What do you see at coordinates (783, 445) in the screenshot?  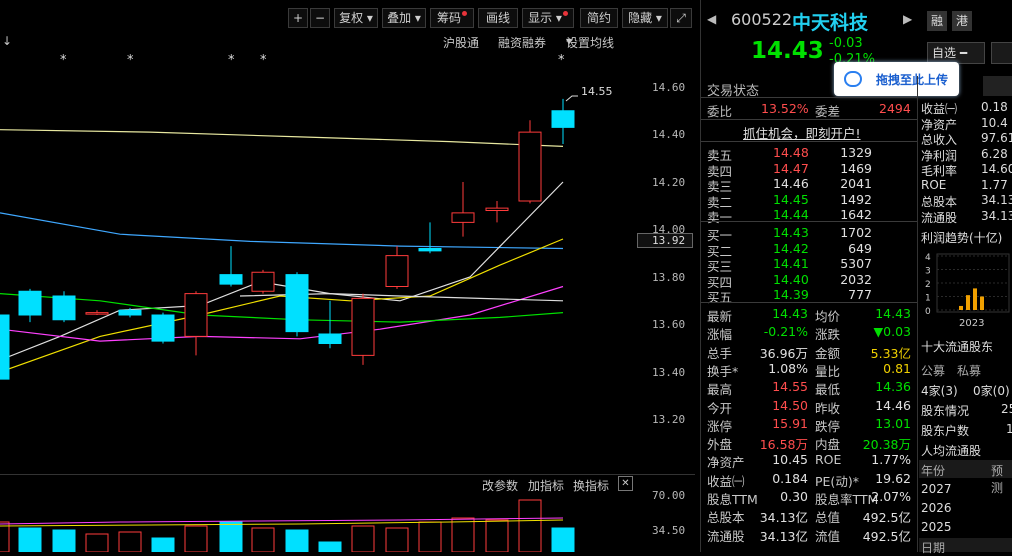 I see `stat-value: 16.58万` at bounding box center [783, 445].